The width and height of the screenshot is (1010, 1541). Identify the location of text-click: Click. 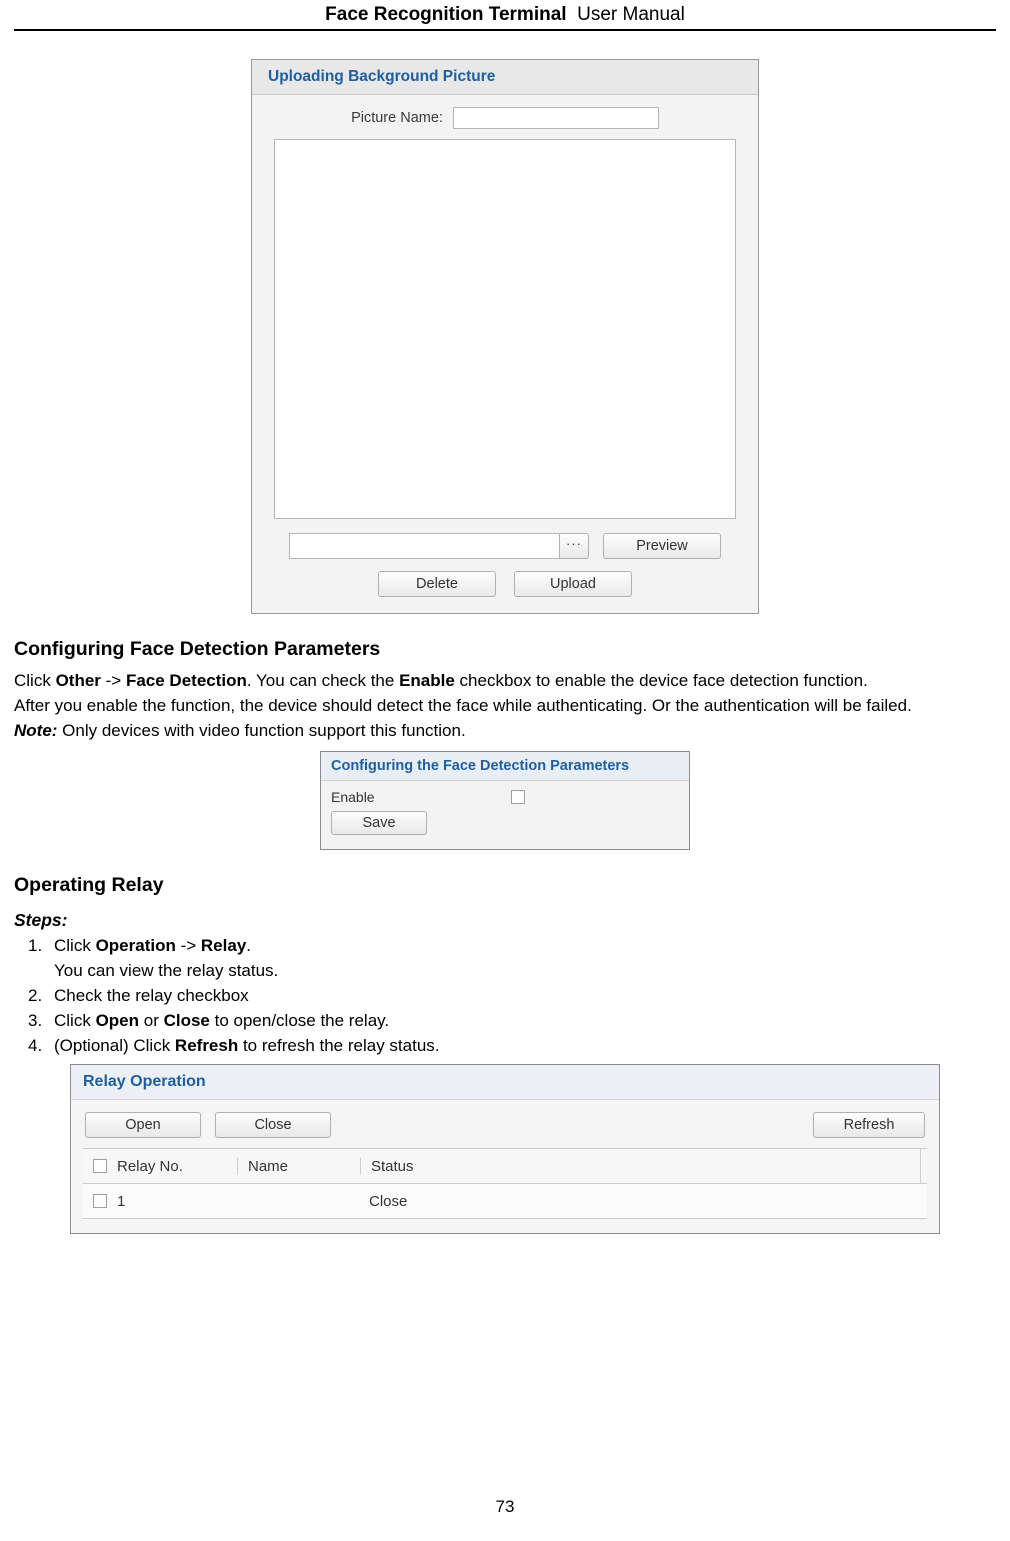
(35, 680).